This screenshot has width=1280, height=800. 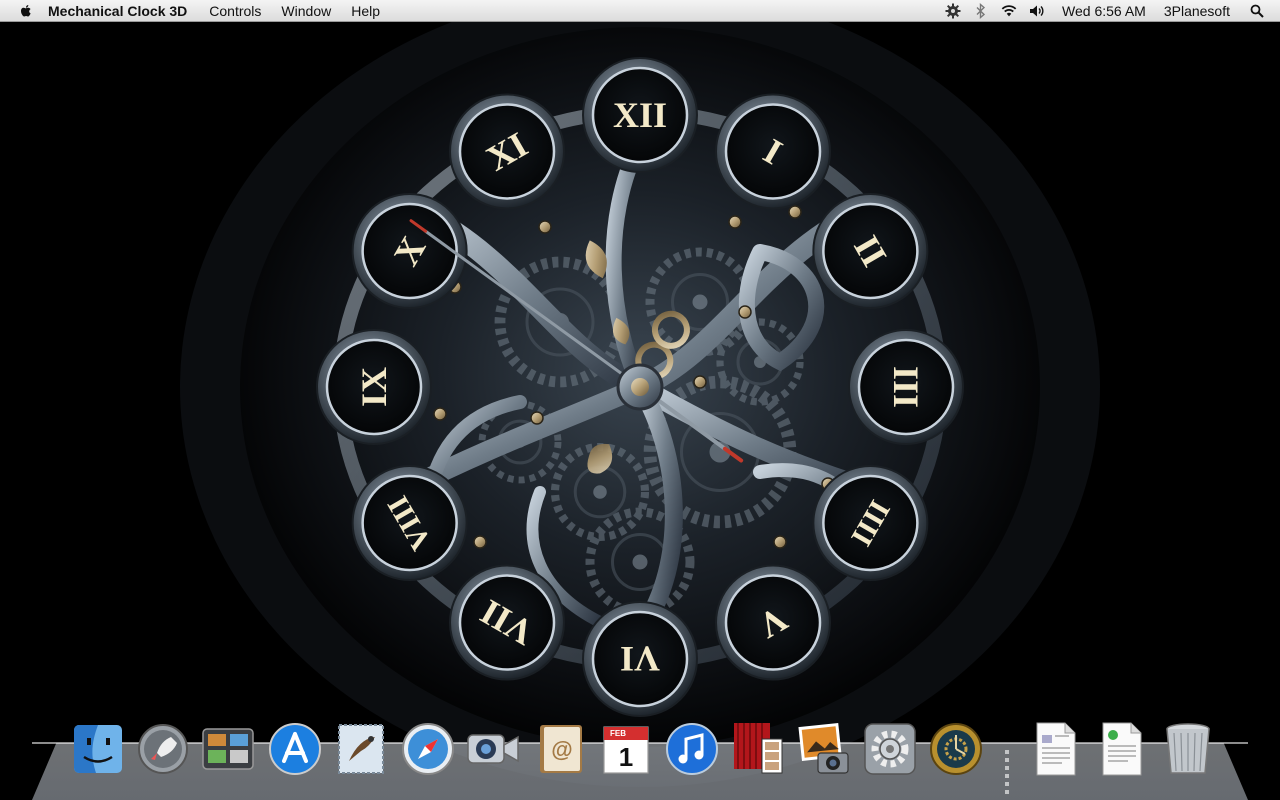 I want to click on mechanical-clock-icon, so click(x=956, y=749).